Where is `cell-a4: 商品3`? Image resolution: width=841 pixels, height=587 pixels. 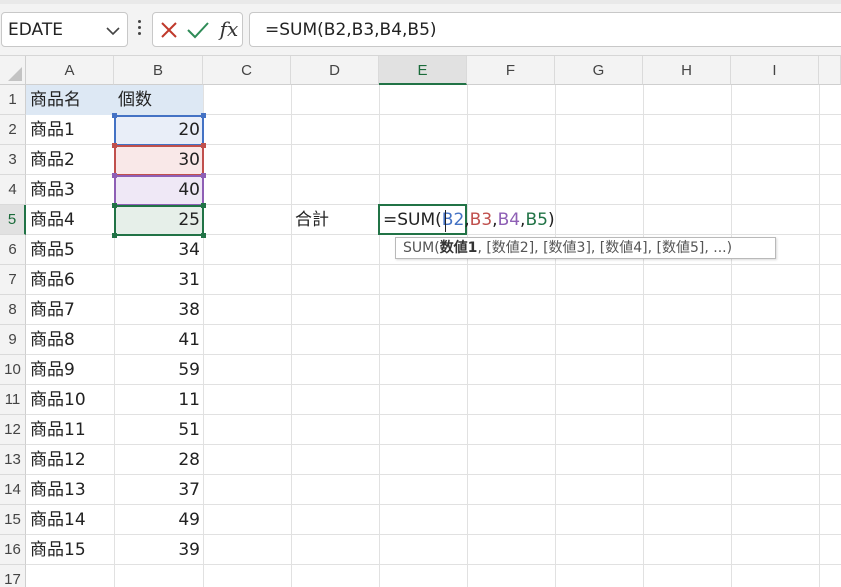
cell-a4: 商品3 is located at coordinates (70, 190).